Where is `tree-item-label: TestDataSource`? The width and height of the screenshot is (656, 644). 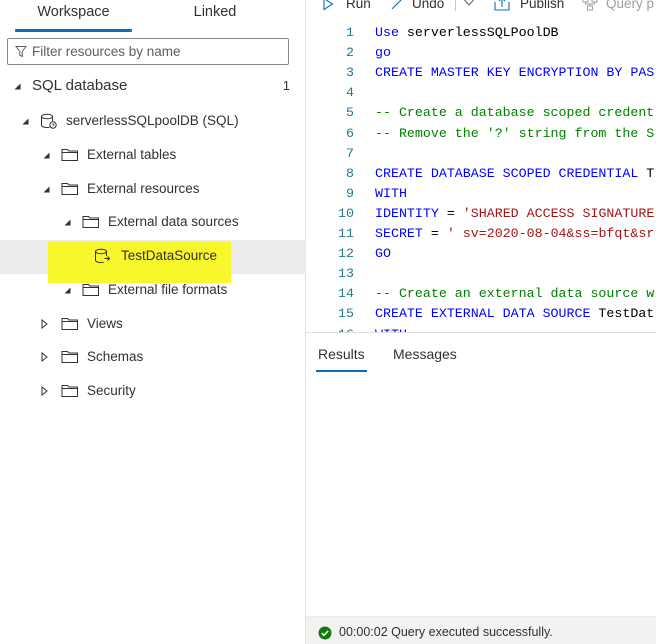 tree-item-label: TestDataSource is located at coordinates (169, 255).